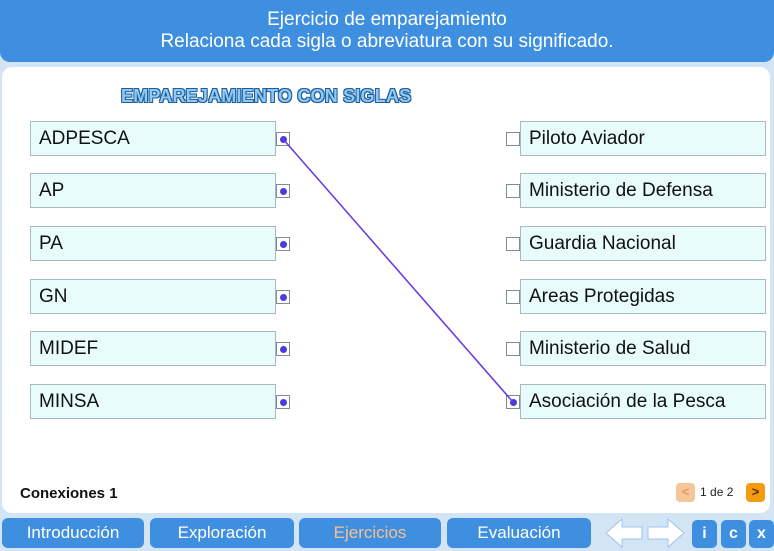 The image size is (774, 551). I want to click on right-handle-asociacion-pesca, so click(513, 402).